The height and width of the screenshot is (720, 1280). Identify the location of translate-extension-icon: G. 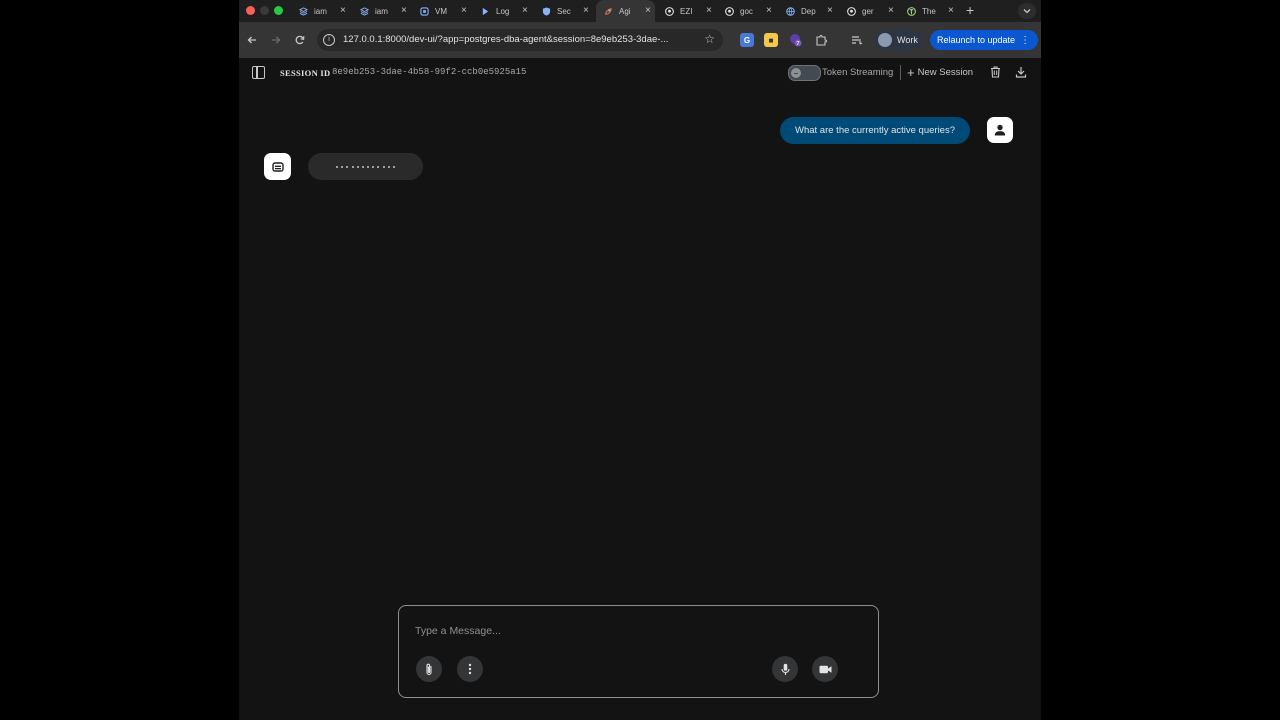
(747, 40).